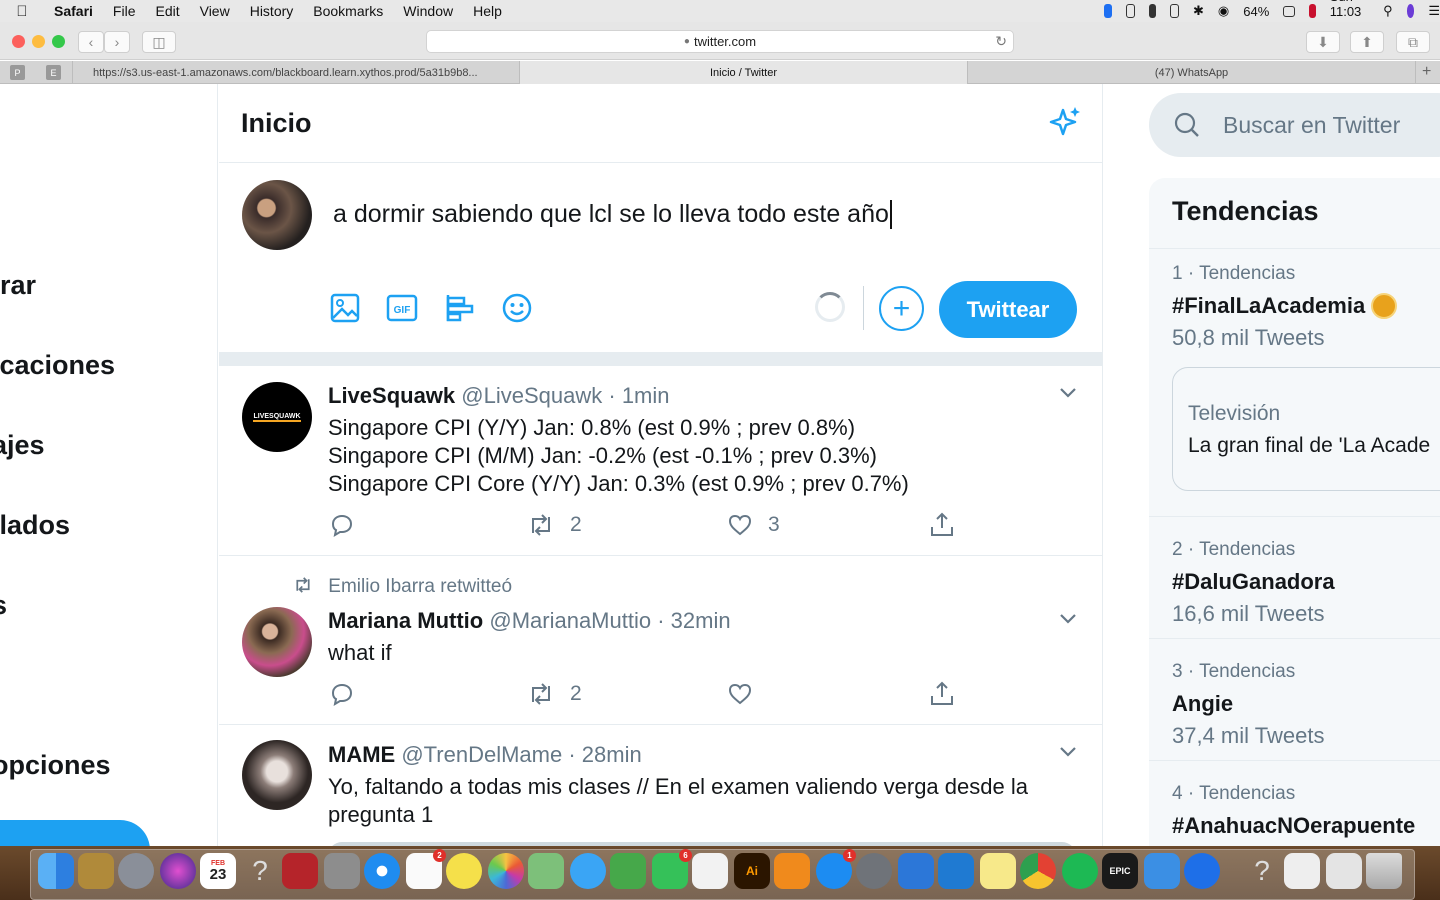 The height and width of the screenshot is (900, 1440). Describe the element at coordinates (260, 871) in the screenshot. I see `unknown-app-icon: ?` at that location.